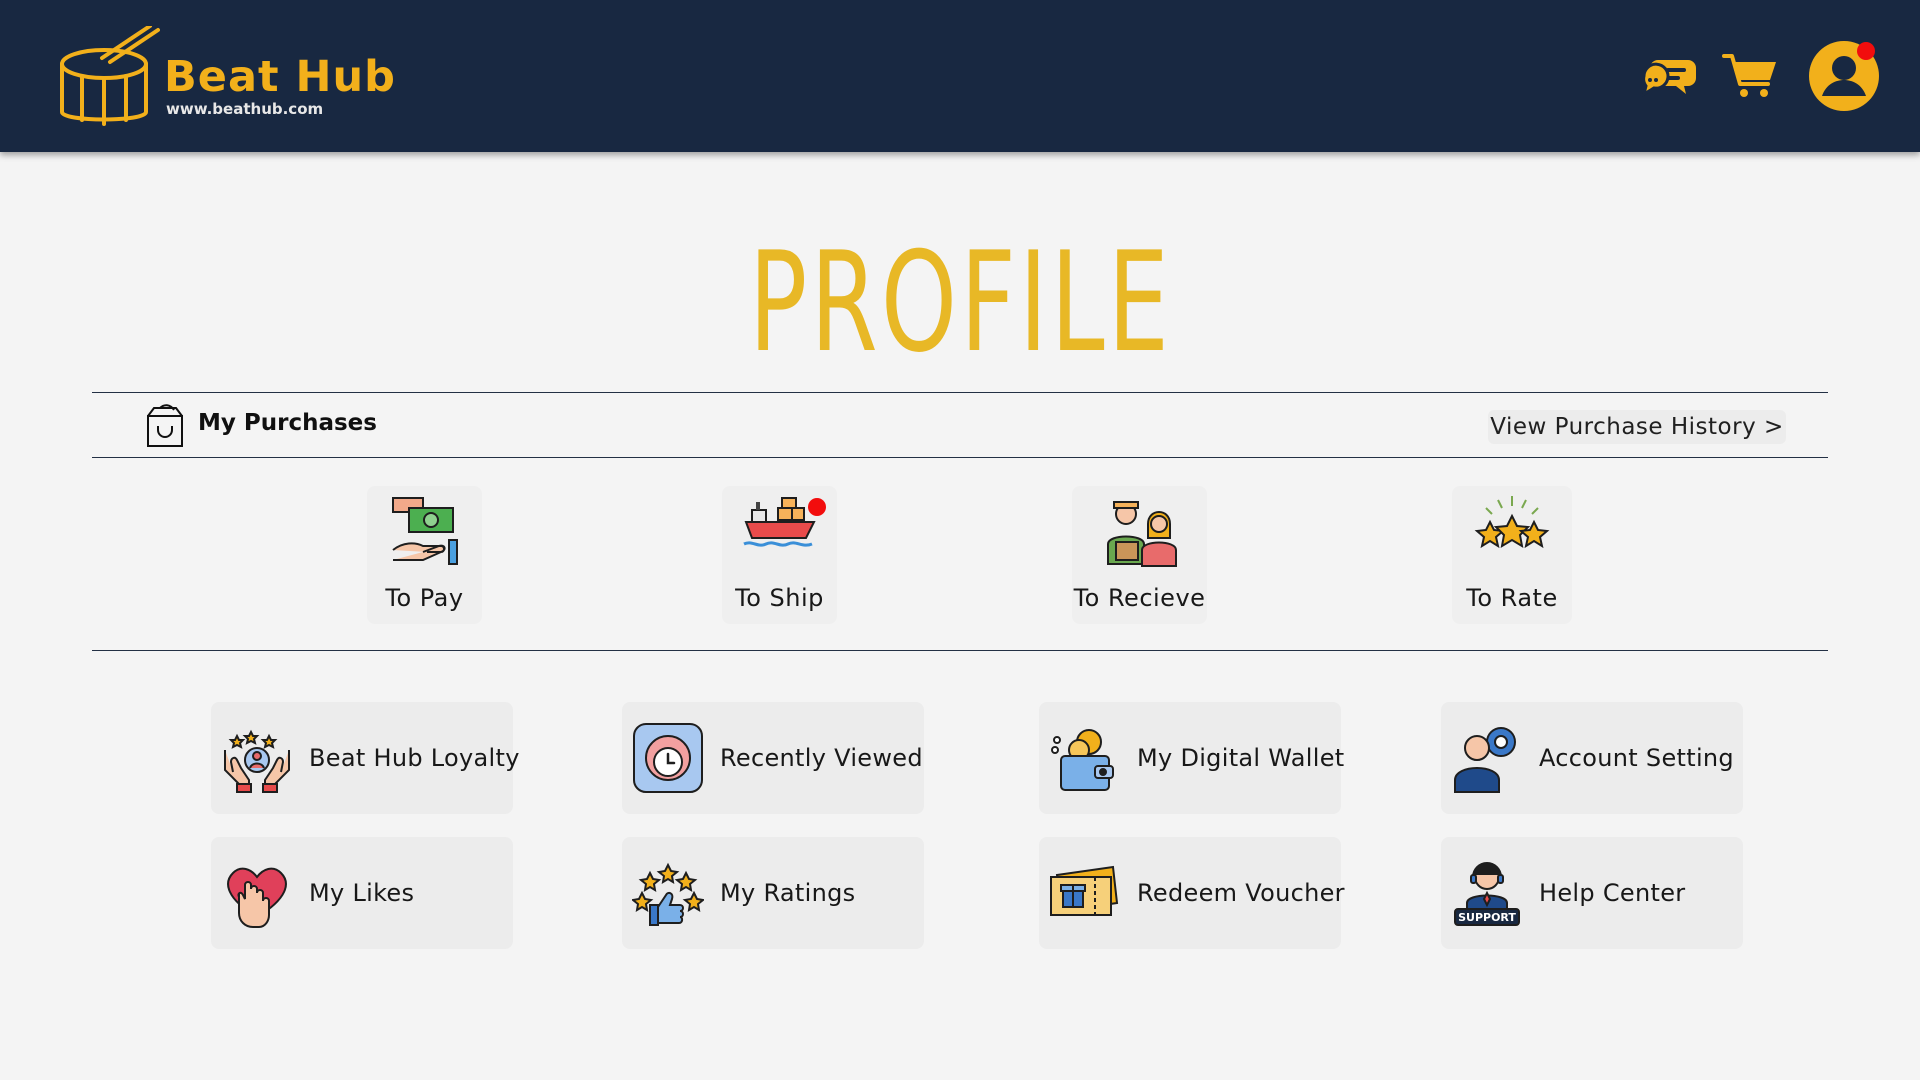 This screenshot has width=1920, height=1080. Describe the element at coordinates (821, 758) in the screenshot. I see `menu-label: Recently Viewed` at that location.